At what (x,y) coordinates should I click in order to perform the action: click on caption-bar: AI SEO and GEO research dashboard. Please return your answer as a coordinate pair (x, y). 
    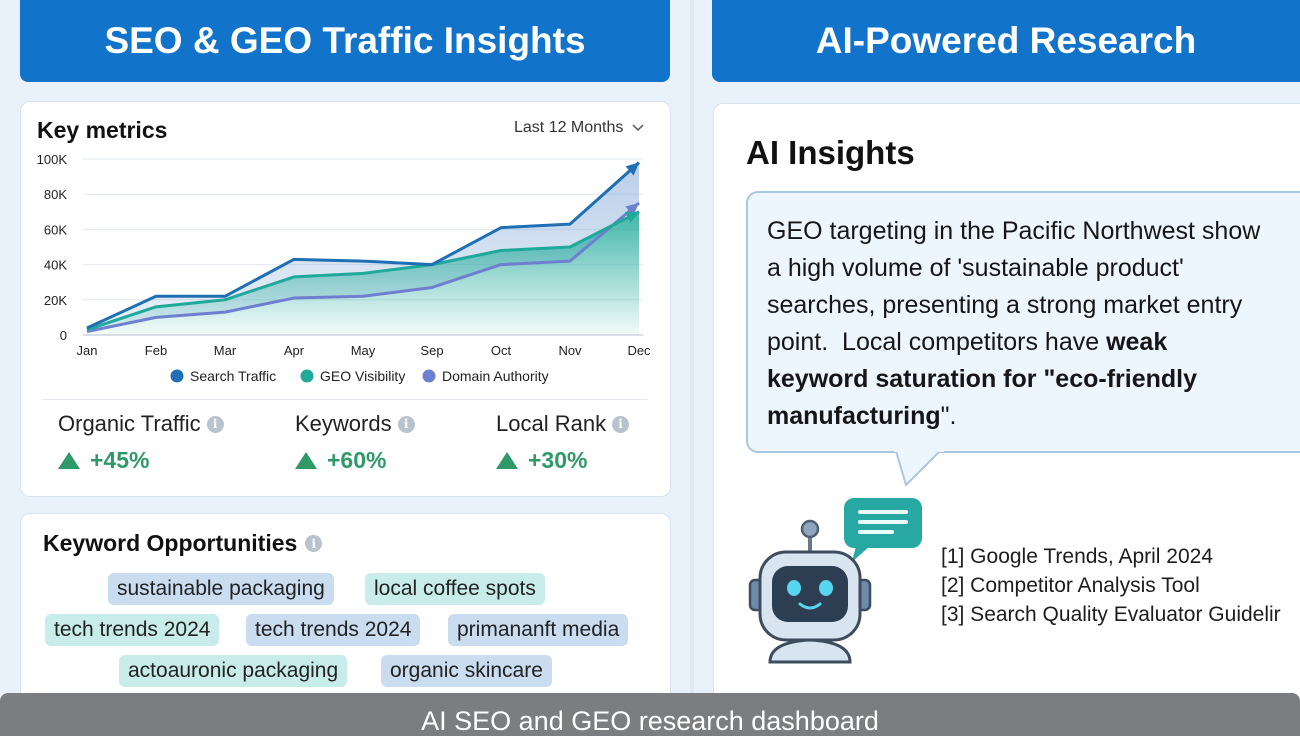
    Looking at the image, I should click on (650, 714).